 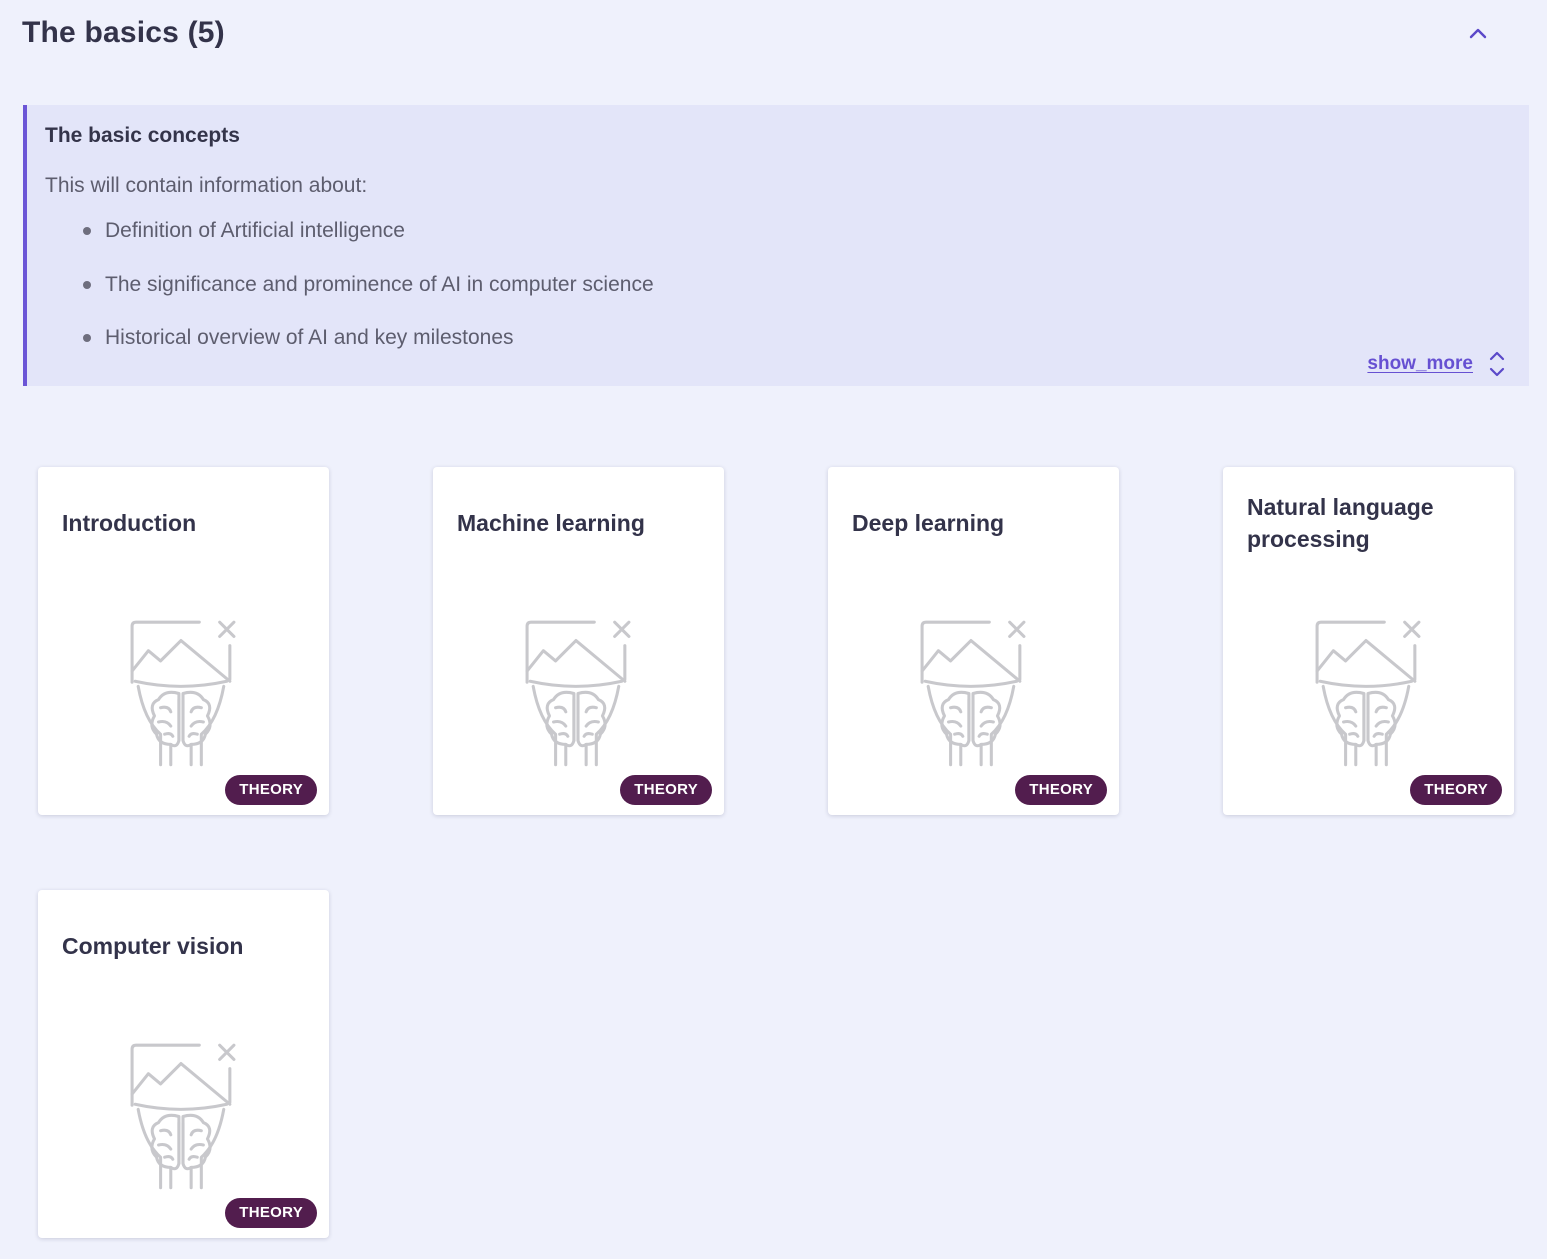 What do you see at coordinates (142, 135) in the screenshot?
I see `description-heading: The basic concepts` at bounding box center [142, 135].